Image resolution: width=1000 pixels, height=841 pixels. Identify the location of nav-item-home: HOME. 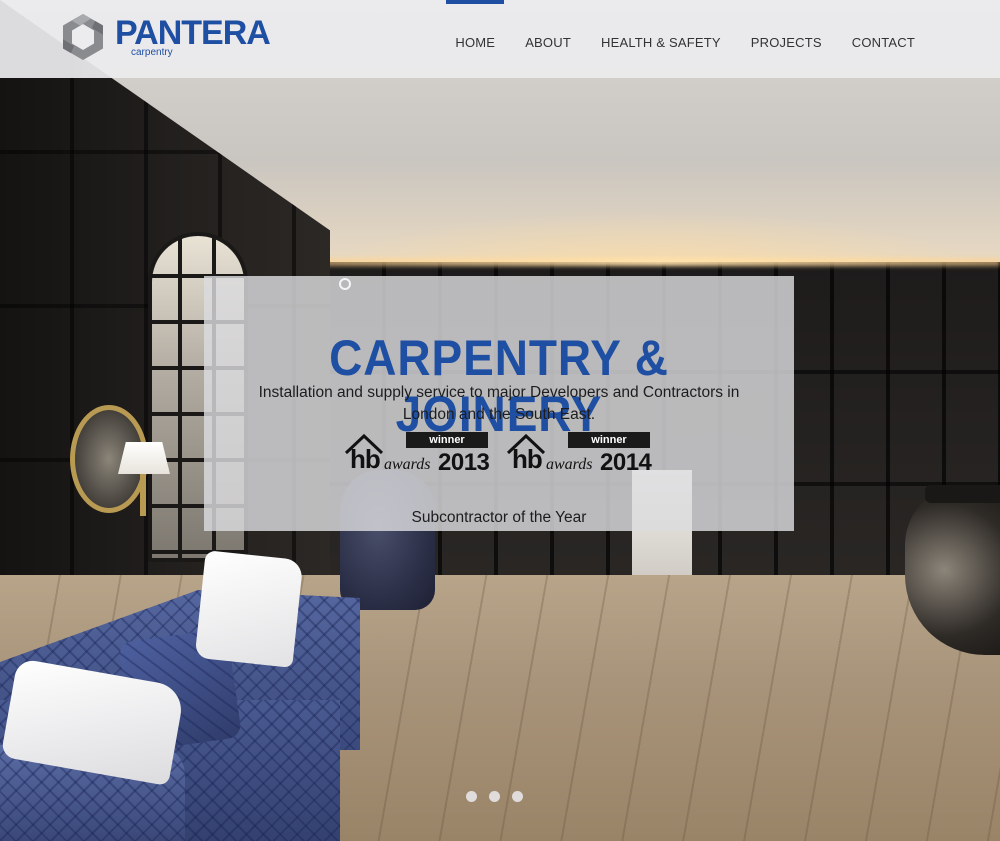
(475, 39).